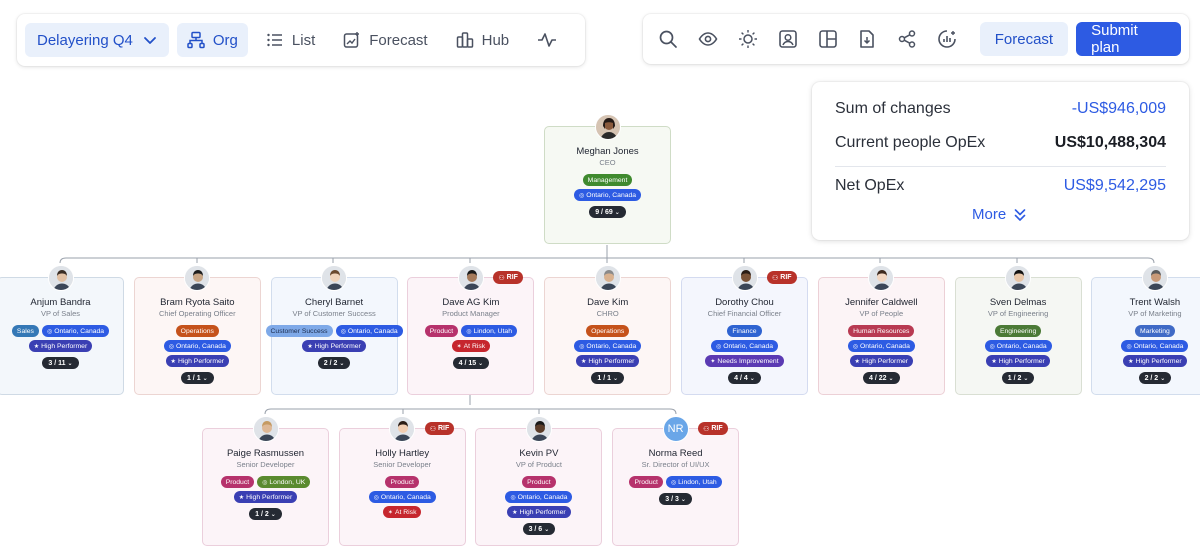 Image resolution: width=1200 pixels, height=551 pixels. What do you see at coordinates (675, 429) in the screenshot?
I see `avatar: NR` at bounding box center [675, 429].